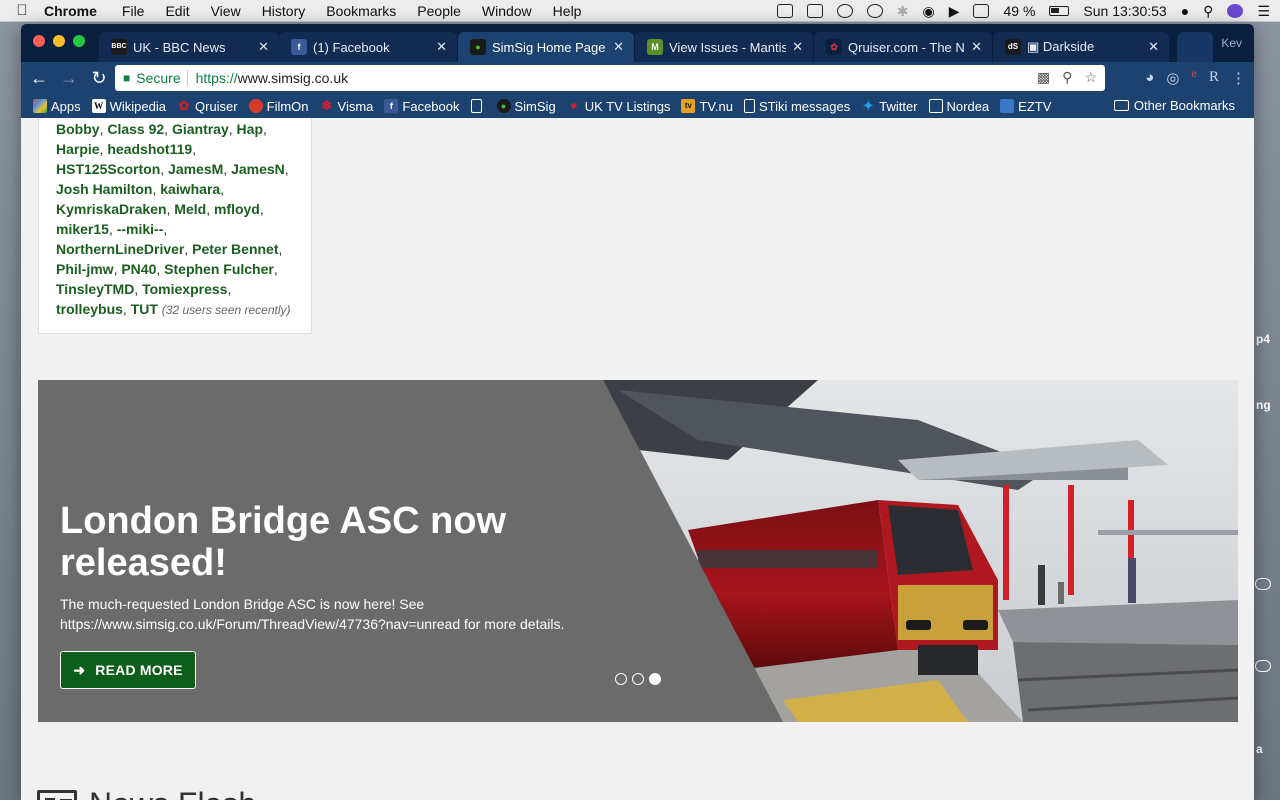  I want to click on user-link: mfloyd, so click(237, 209).